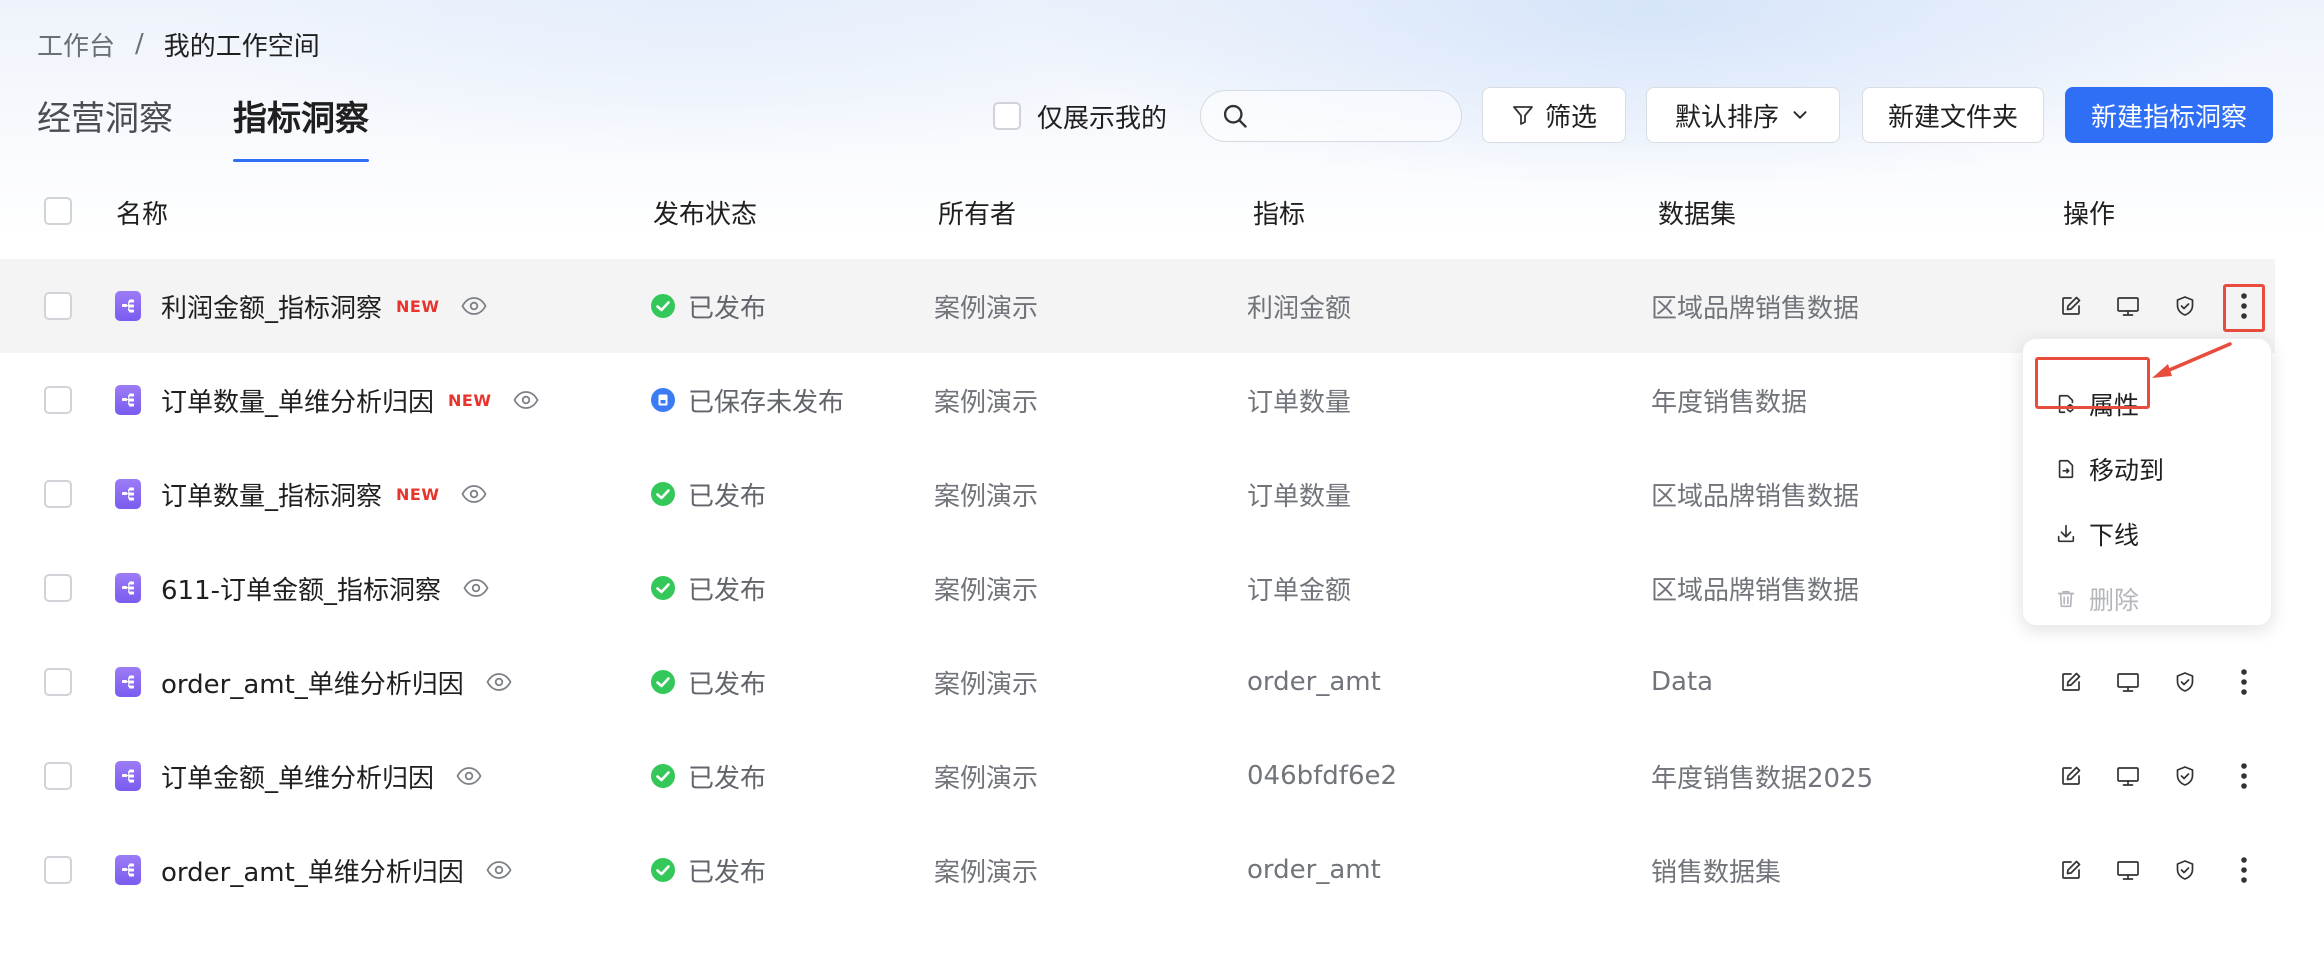 The height and width of the screenshot is (968, 2324). I want to click on table-row: 611-订单金额_指标洞察 已发布 案例演示 订单金额 区域品牌销售数据, so click(1137, 588).